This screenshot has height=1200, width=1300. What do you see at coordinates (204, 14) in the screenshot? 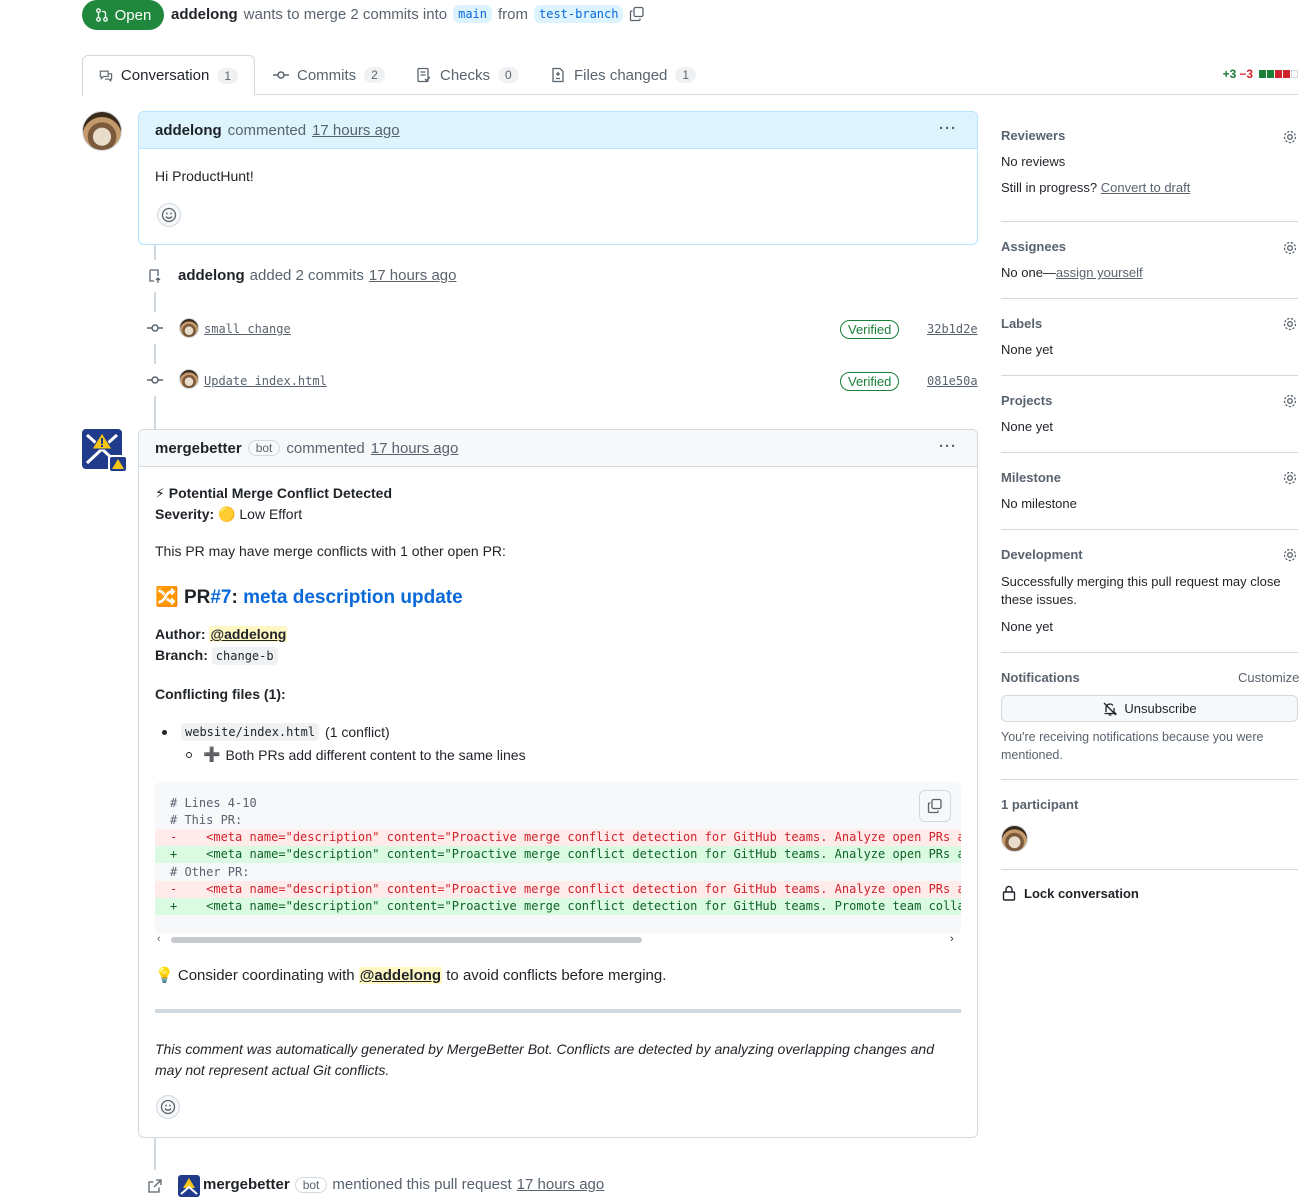
I see `pr-author-link: addelong` at bounding box center [204, 14].